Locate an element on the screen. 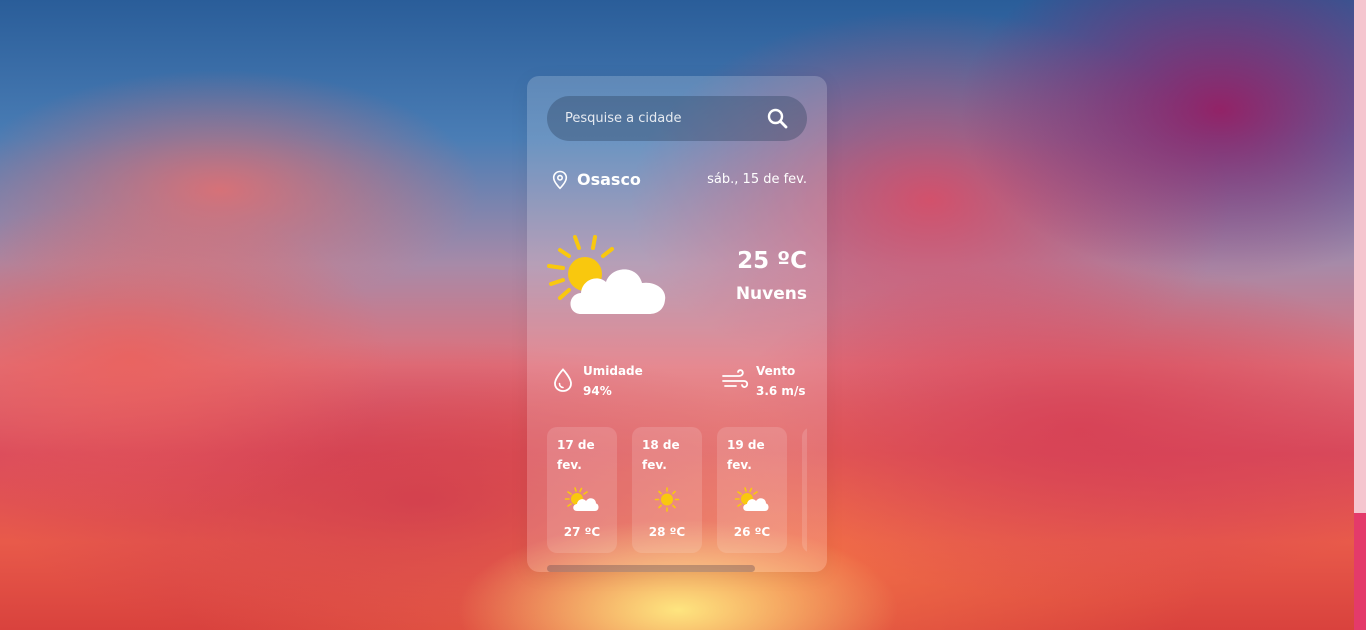 The width and height of the screenshot is (1366, 630). current-date: sáb., 15 de fev. is located at coordinates (757, 179).